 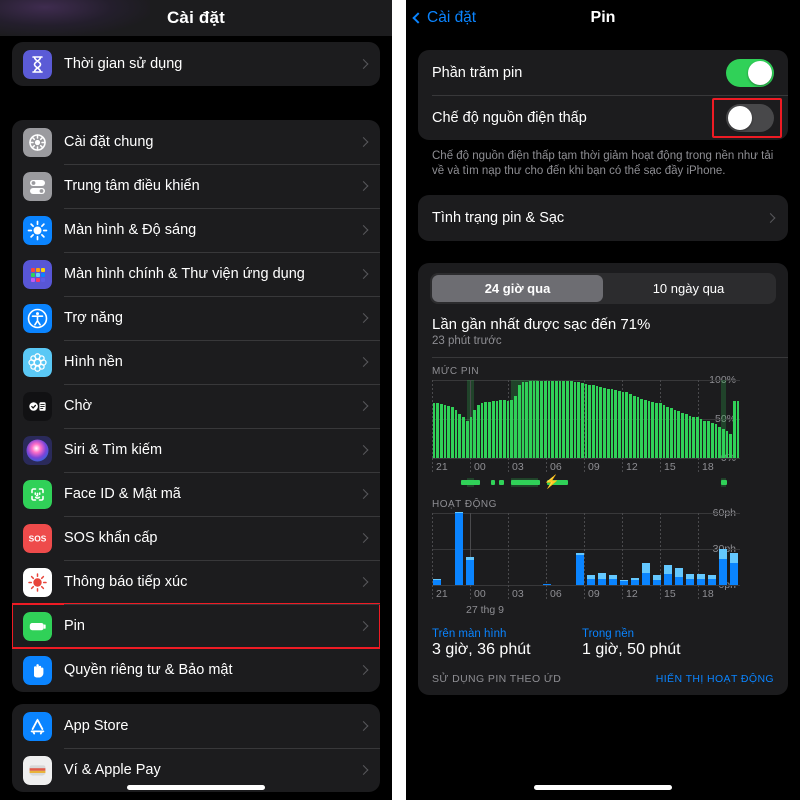 I want to click on settings-row-wallpaper: Hình nền, so click(x=196, y=362).